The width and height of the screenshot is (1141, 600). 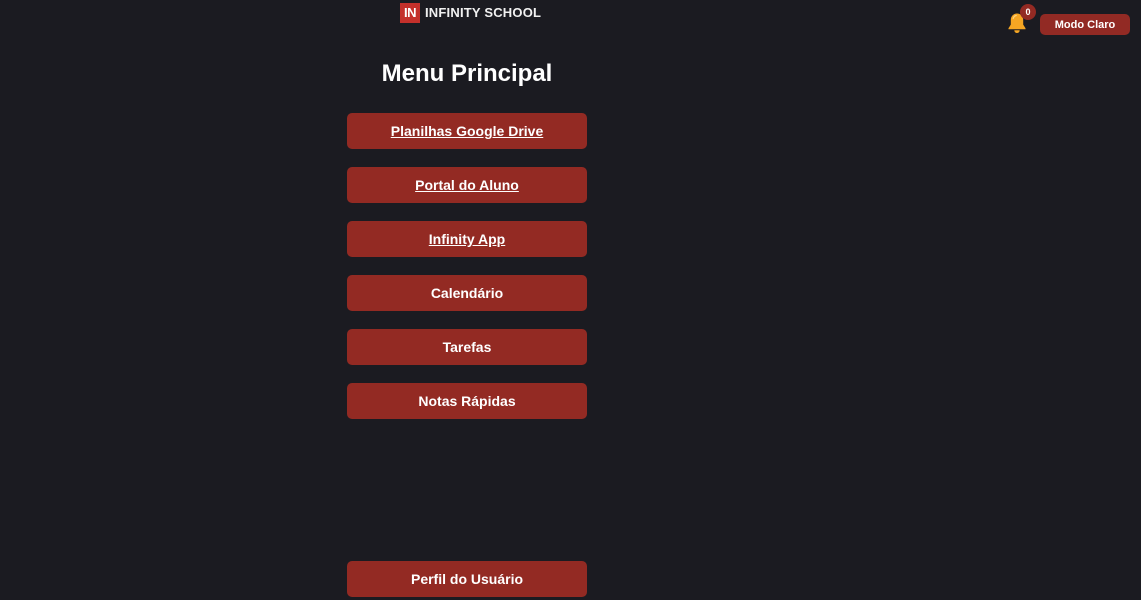 I want to click on menu-button-label: Infinity App, so click(x=467, y=239).